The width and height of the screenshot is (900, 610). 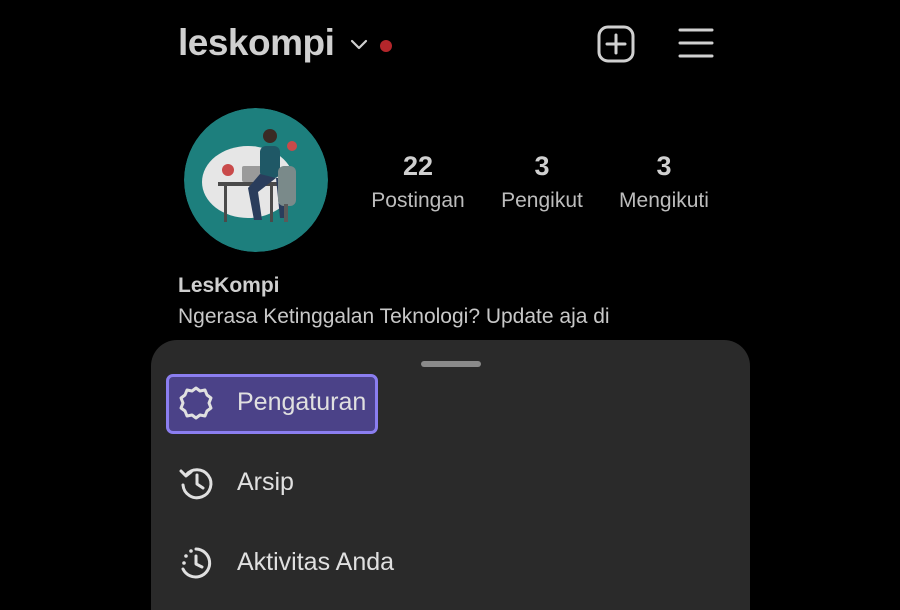 I want to click on notification-dot, so click(x=386, y=46).